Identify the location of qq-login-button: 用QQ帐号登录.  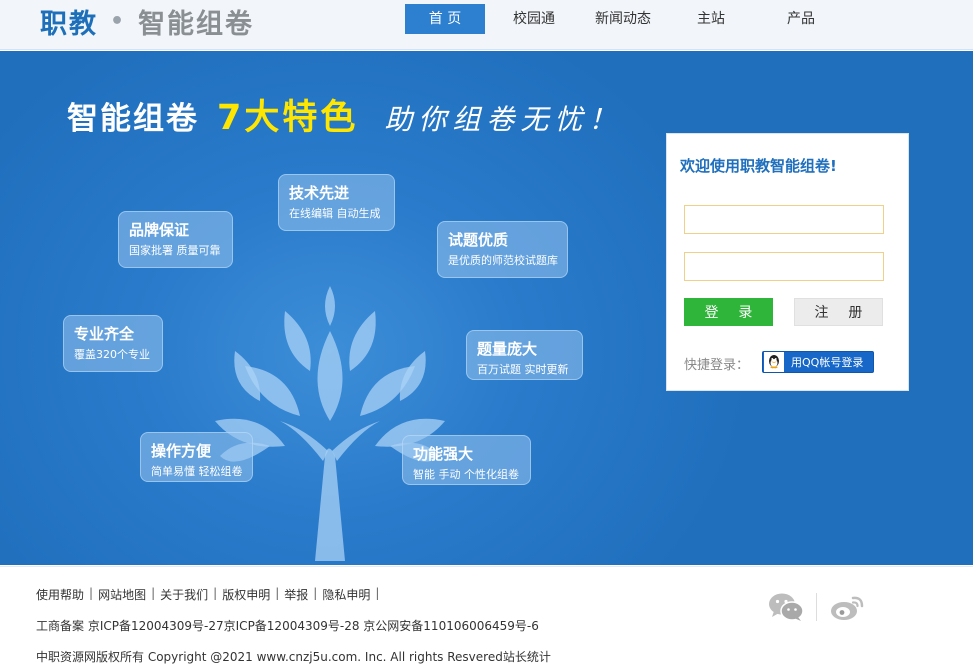
(818, 362).